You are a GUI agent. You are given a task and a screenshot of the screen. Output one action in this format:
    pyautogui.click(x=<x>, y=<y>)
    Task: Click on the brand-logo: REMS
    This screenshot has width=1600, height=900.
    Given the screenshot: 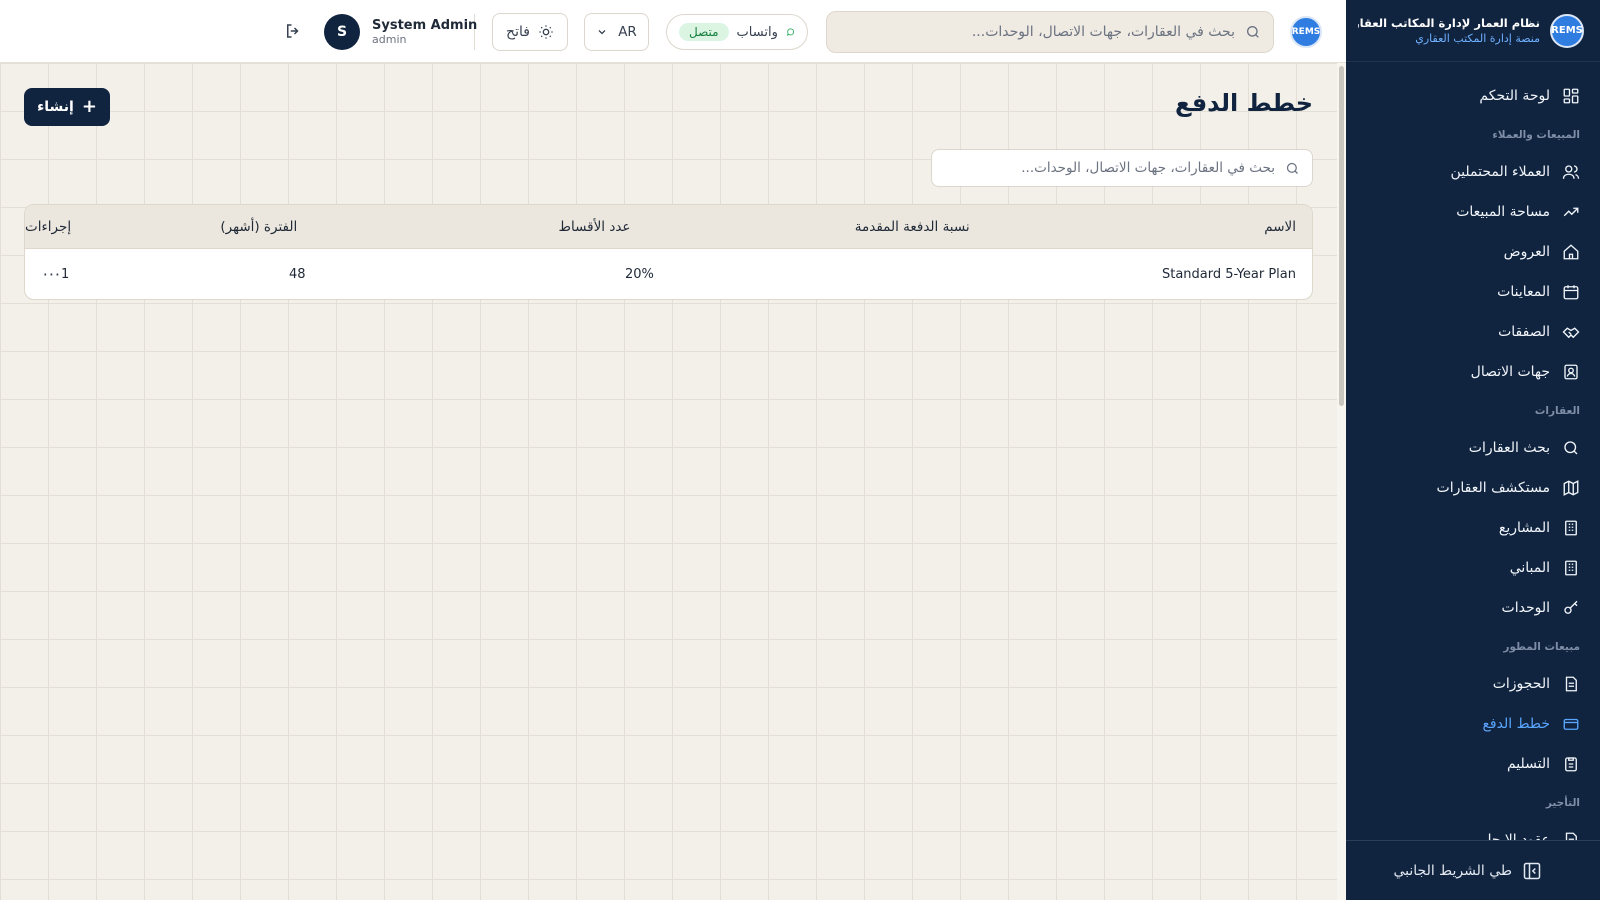 What is the action you would take?
    pyautogui.click(x=1567, y=30)
    